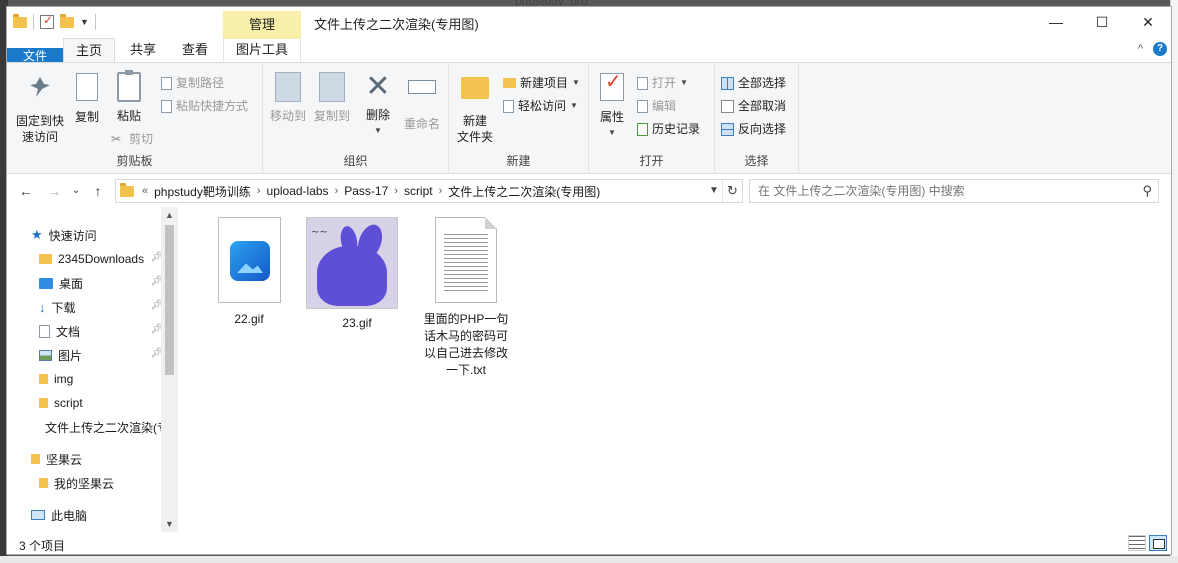 The image size is (1178, 563). Describe the element at coordinates (475, 108) in the screenshot. I see `new-folder-button: 新建 文件夹` at that location.